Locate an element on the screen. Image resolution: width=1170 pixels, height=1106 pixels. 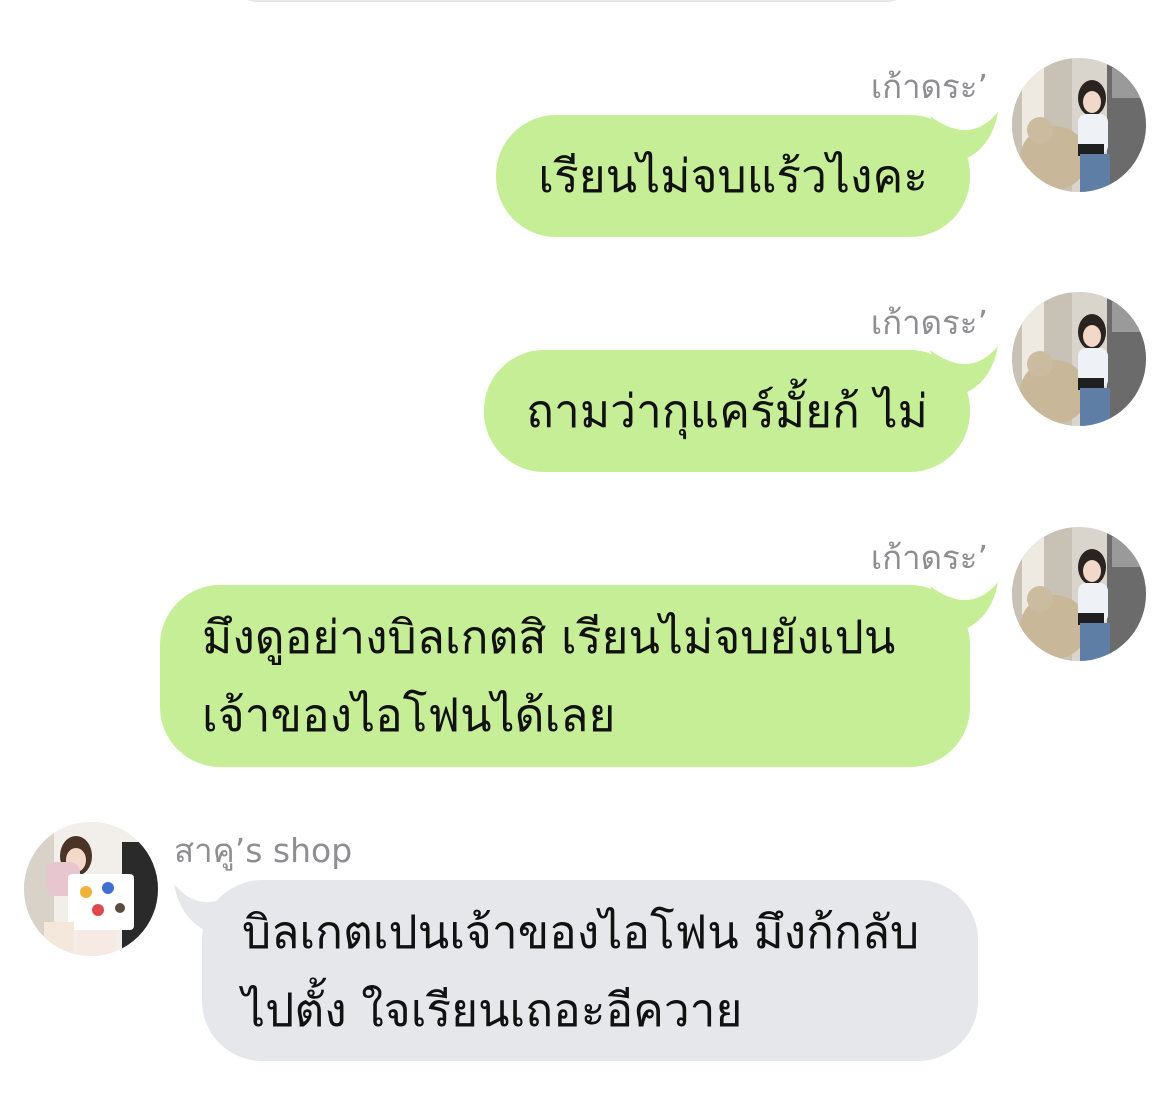
message-bubble: ถามว่ากุแคร์มั้ยก้ ไม่ is located at coordinates (727, 411).